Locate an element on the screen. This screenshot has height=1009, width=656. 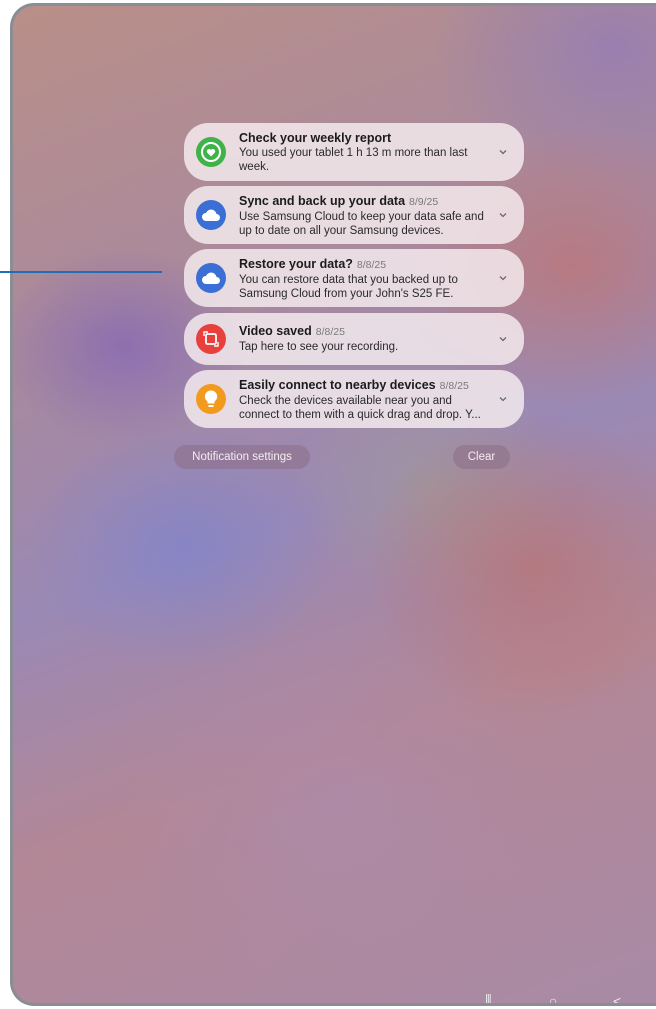
digital-wellbeing-icon is located at coordinates (211, 152).